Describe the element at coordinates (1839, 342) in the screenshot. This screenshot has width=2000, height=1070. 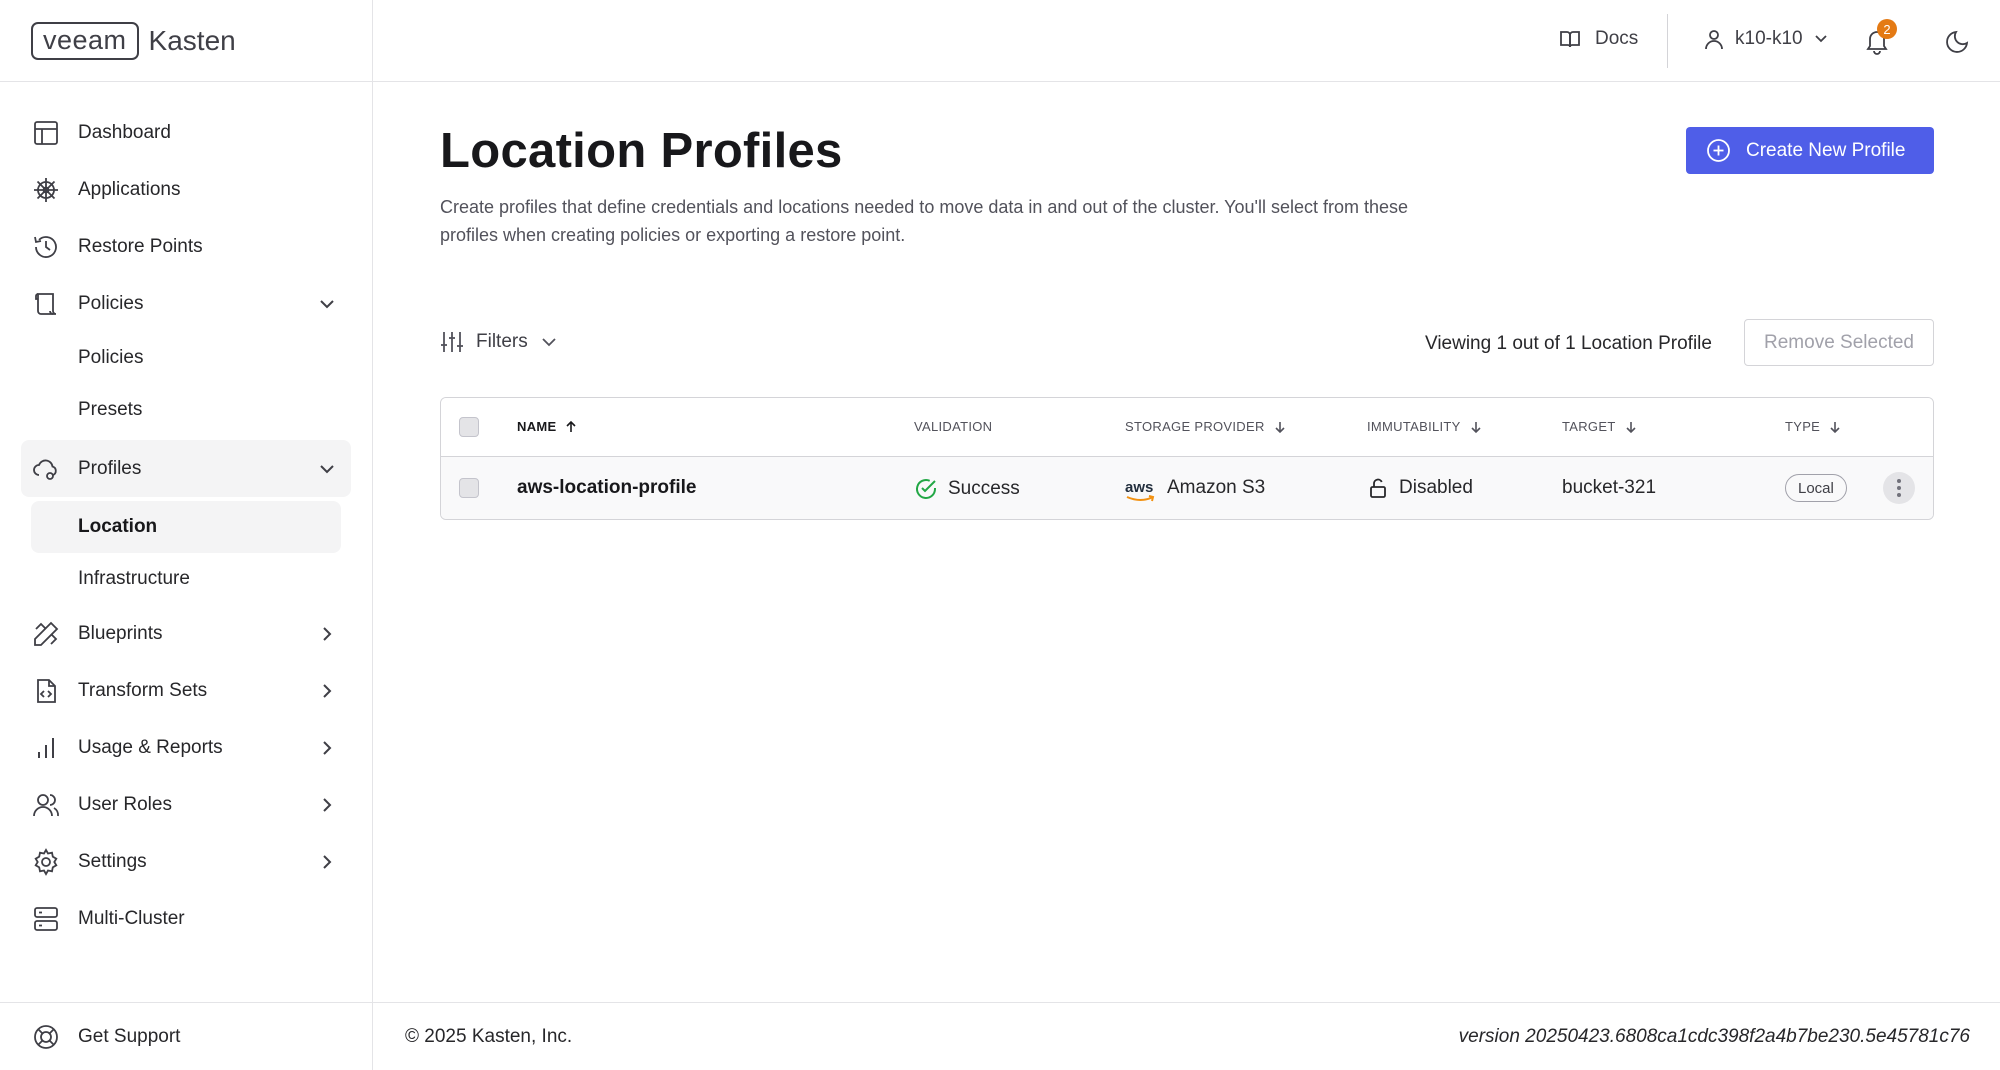
I see `remove-selected-button: Remove Selected` at that location.